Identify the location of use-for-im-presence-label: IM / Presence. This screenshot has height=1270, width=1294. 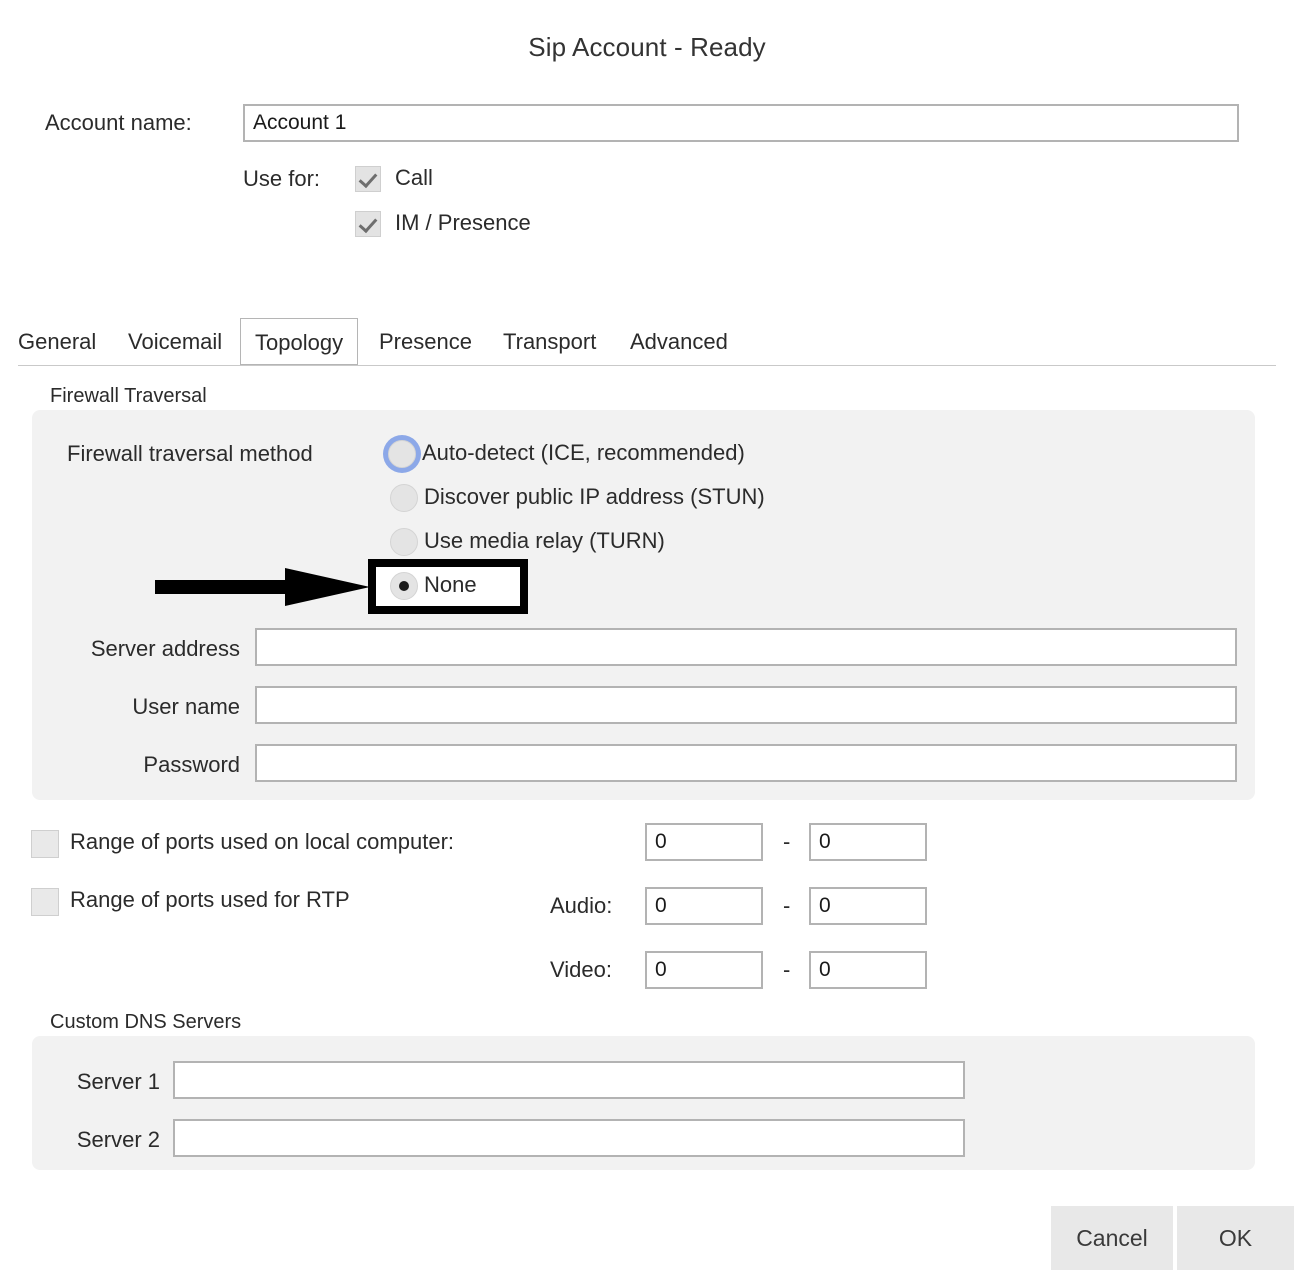
(463, 222).